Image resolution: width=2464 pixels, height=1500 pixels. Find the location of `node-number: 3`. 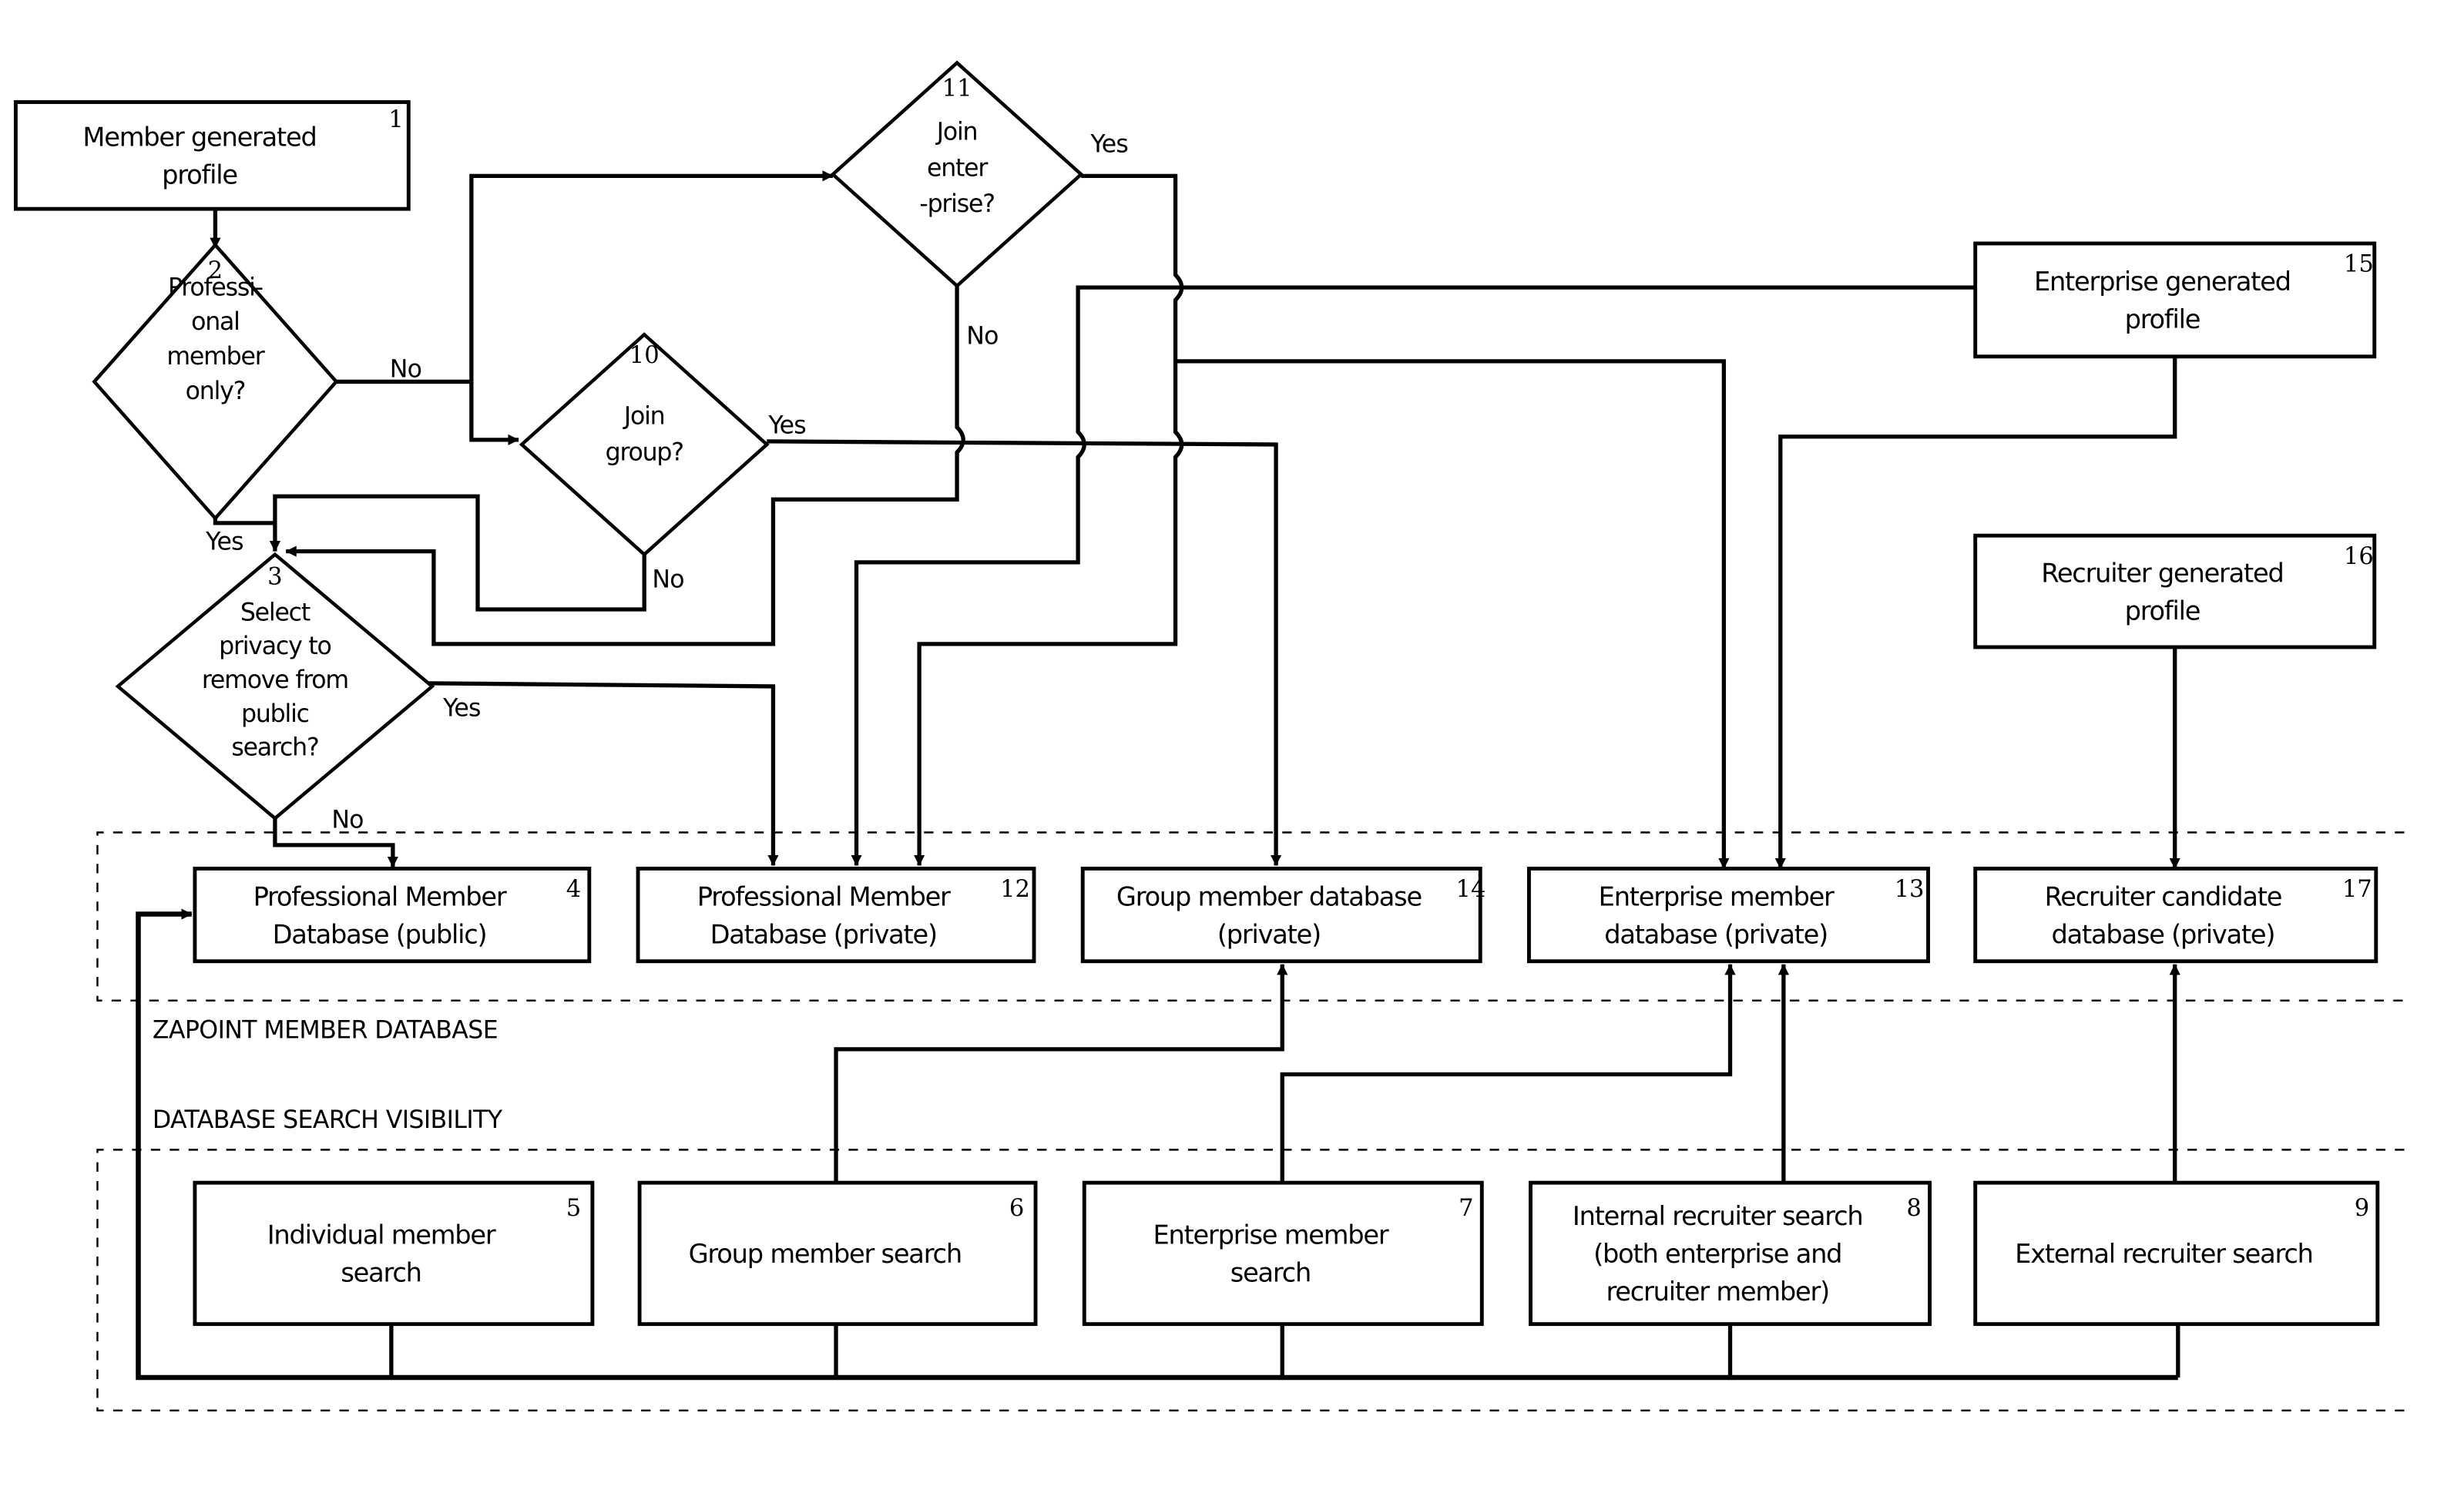

node-number: 3 is located at coordinates (275, 576).